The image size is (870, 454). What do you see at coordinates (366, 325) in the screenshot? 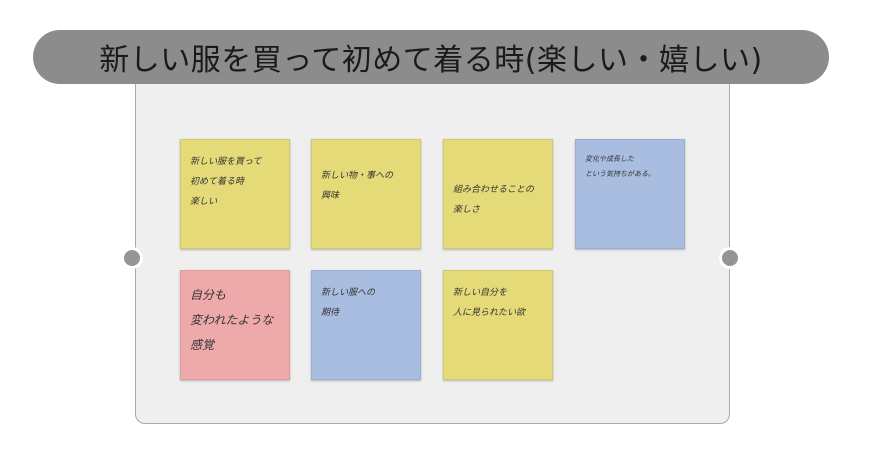
I see `sticky-note: 新しい服への 期待` at bounding box center [366, 325].